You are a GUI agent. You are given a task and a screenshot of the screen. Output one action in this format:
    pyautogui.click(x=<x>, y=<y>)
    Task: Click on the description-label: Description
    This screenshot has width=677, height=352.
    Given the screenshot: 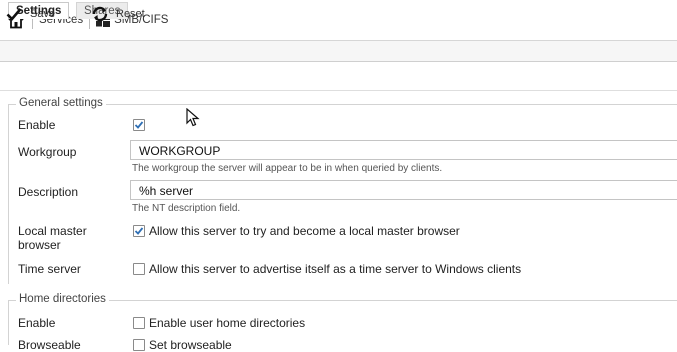 What is the action you would take?
    pyautogui.click(x=48, y=192)
    